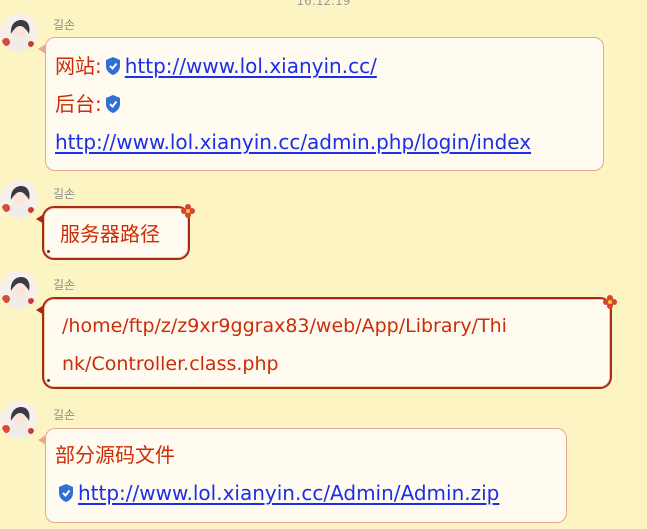 The height and width of the screenshot is (529, 647). I want to click on message-bubble: 服务器路径, so click(115, 232).